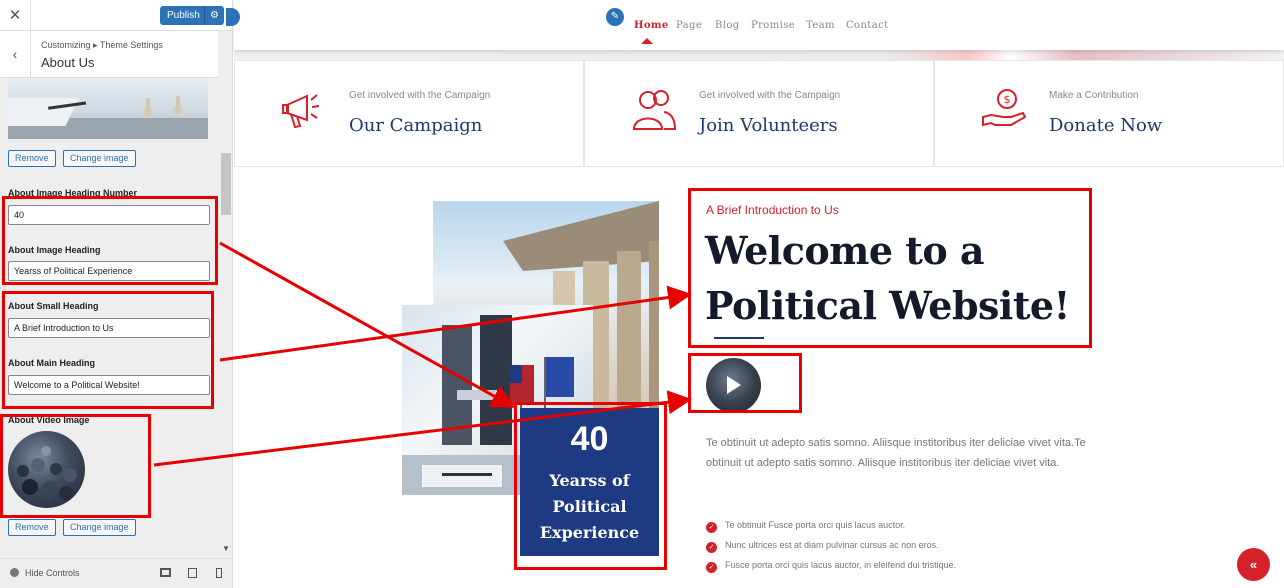 The image size is (1284, 588). What do you see at coordinates (415, 125) in the screenshot?
I see `feature-title: Our Campaign` at bounding box center [415, 125].